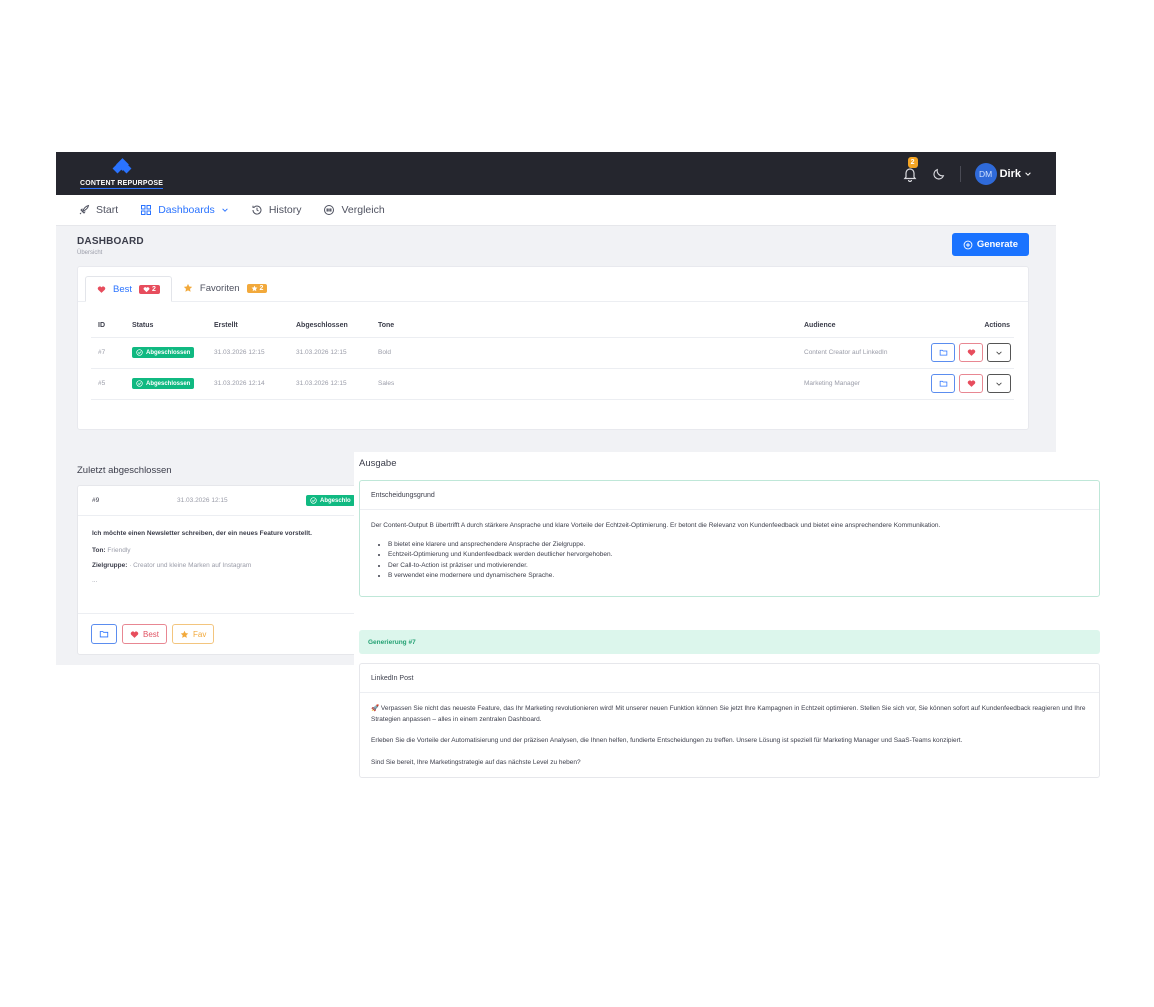 This screenshot has width=1154, height=1007. Describe the element at coordinates (248, 353) in the screenshot. I see `row-created: 31.03.2026 12:15` at that location.